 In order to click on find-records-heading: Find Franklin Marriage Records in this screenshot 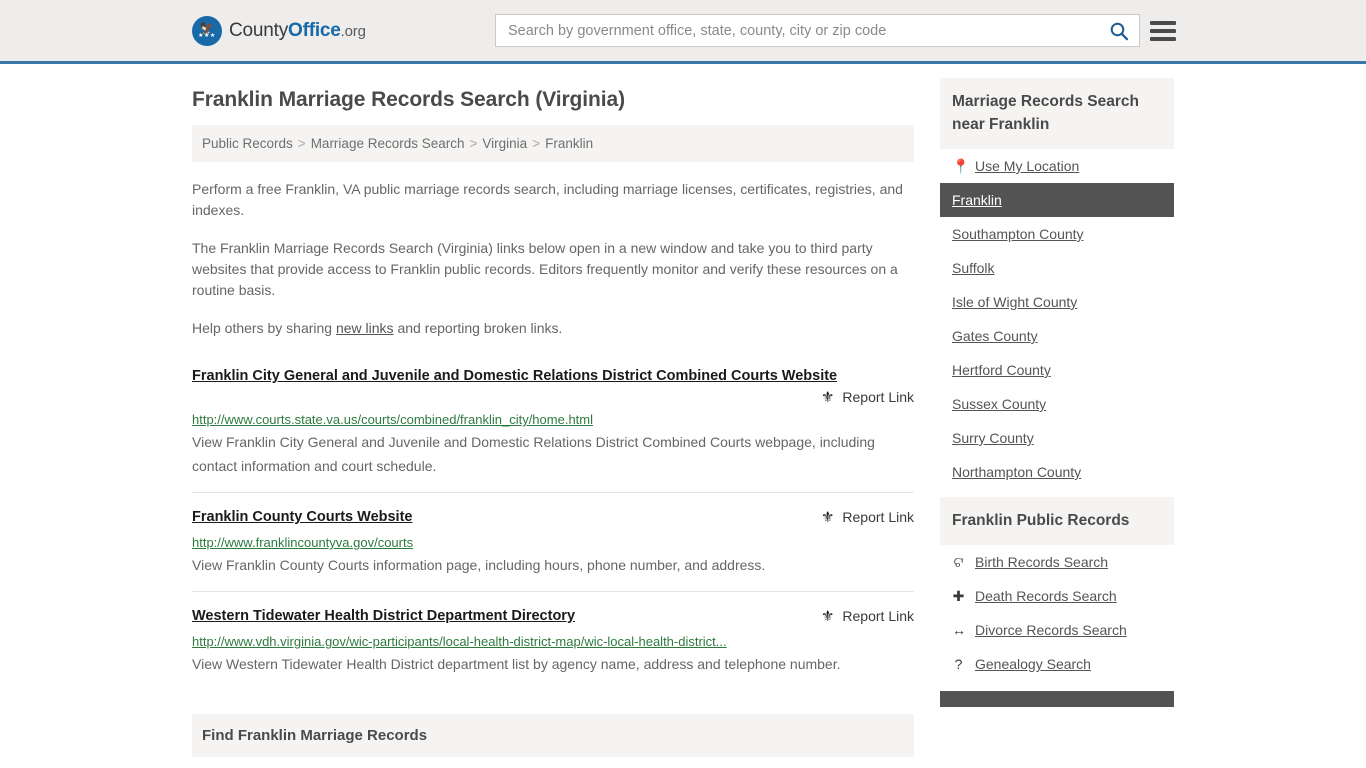, I will do `click(315, 735)`.